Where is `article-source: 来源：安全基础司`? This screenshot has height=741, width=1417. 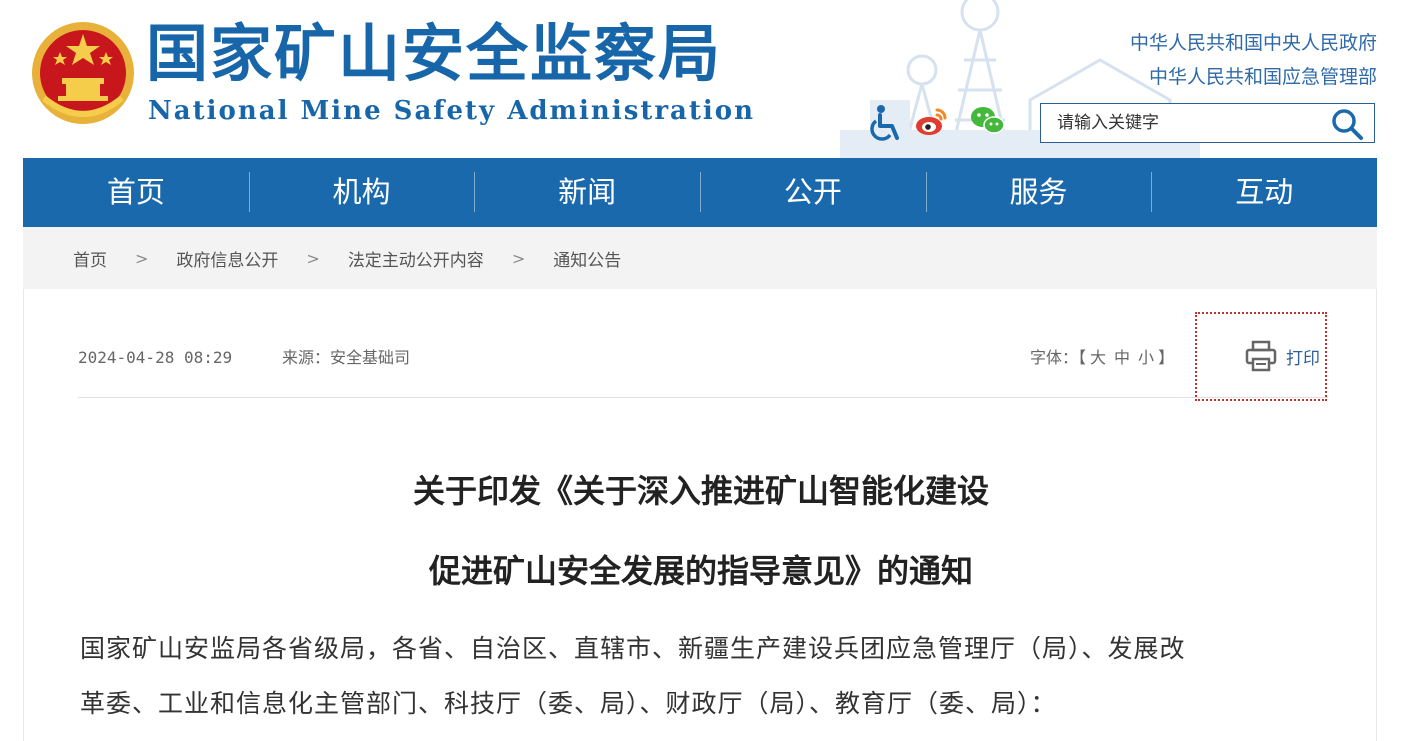
article-source: 来源：安全基础司 is located at coordinates (346, 357).